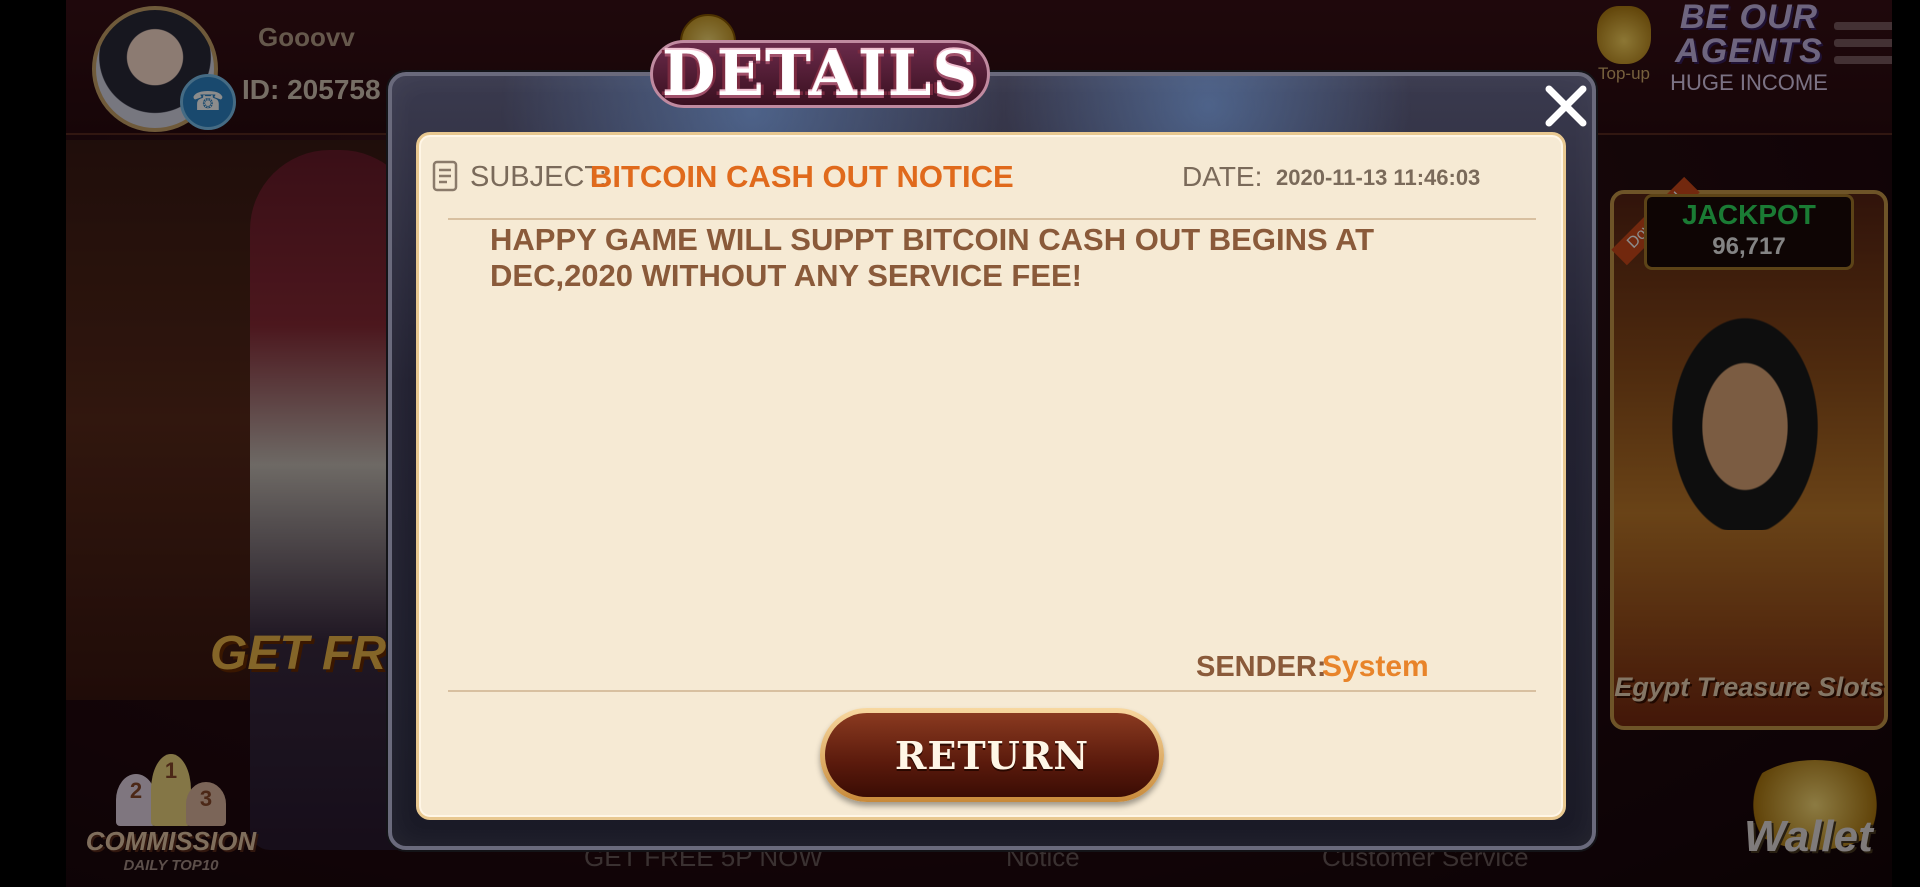 Image resolution: width=1920 pixels, height=887 pixels. Describe the element at coordinates (992, 691) in the screenshot. I see `footer-divider` at that location.